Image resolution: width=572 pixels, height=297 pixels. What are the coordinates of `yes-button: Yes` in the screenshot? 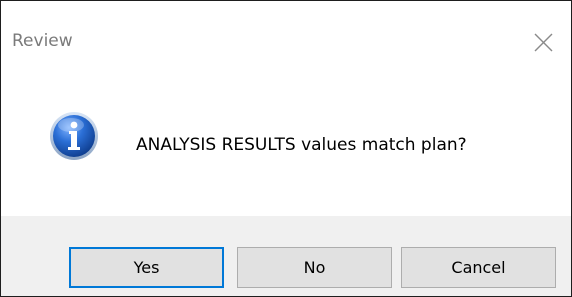 It's located at (146, 267).